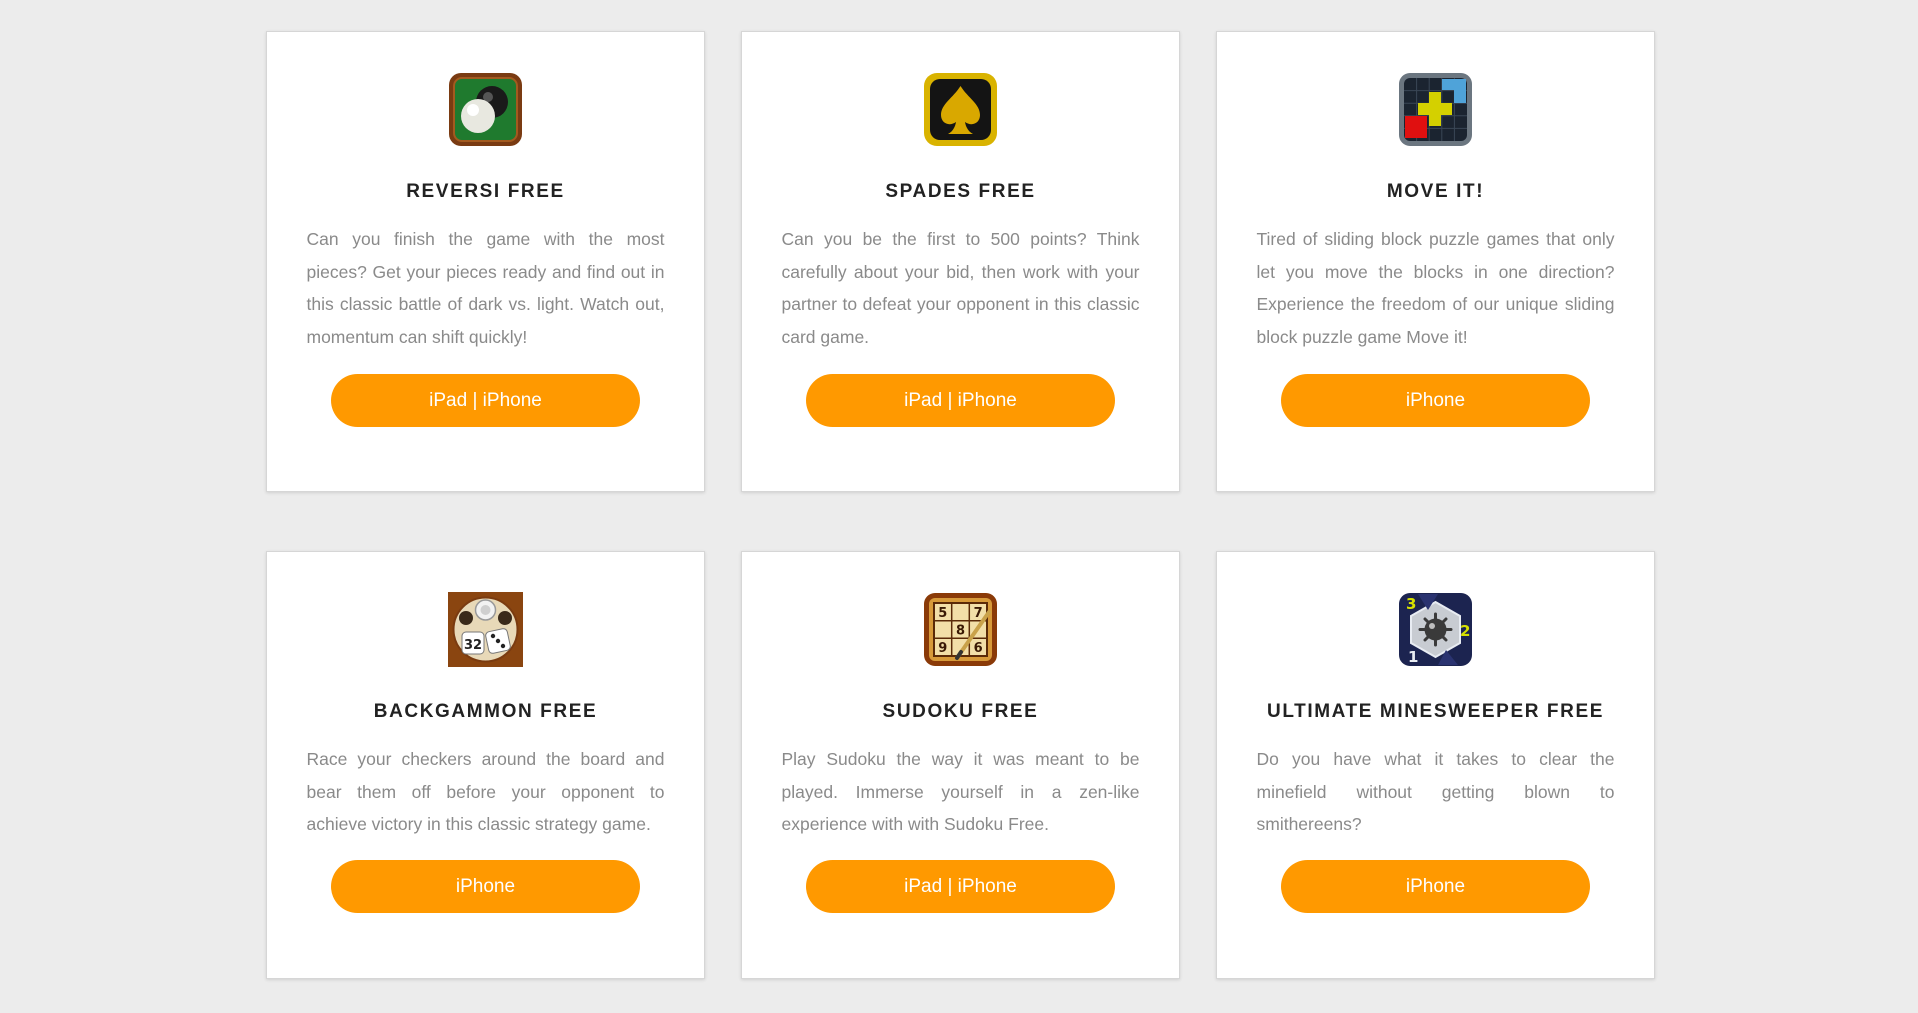 The height and width of the screenshot is (1013, 1918). What do you see at coordinates (473, 645) in the screenshot?
I see `backgammon-icon-label: 32` at bounding box center [473, 645].